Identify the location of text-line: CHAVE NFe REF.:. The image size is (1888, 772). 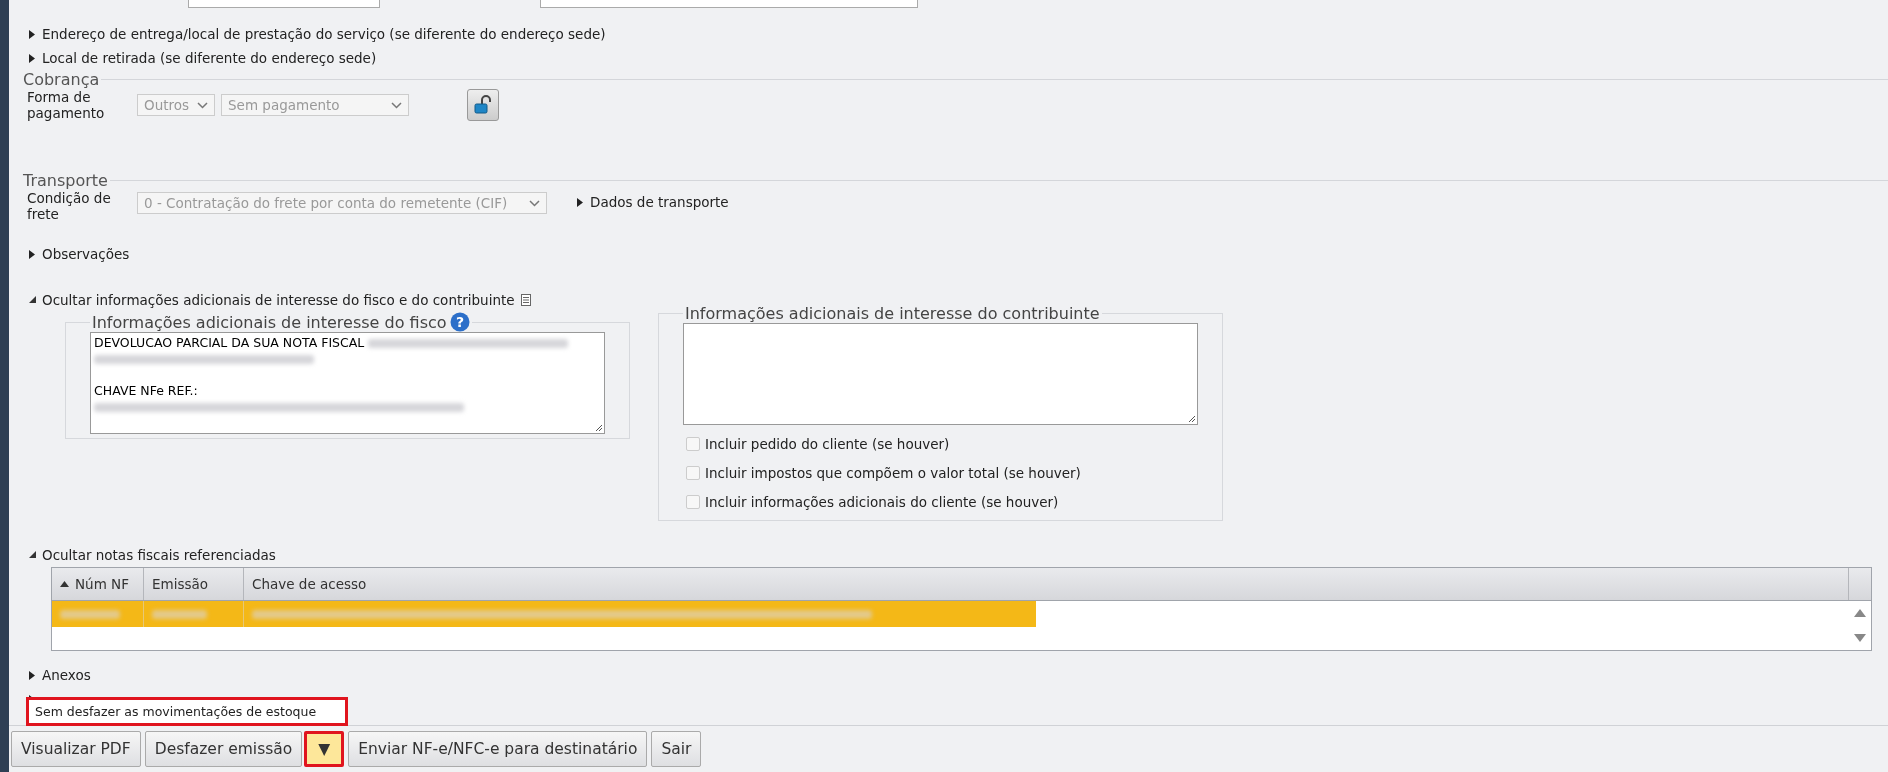
(146, 391).